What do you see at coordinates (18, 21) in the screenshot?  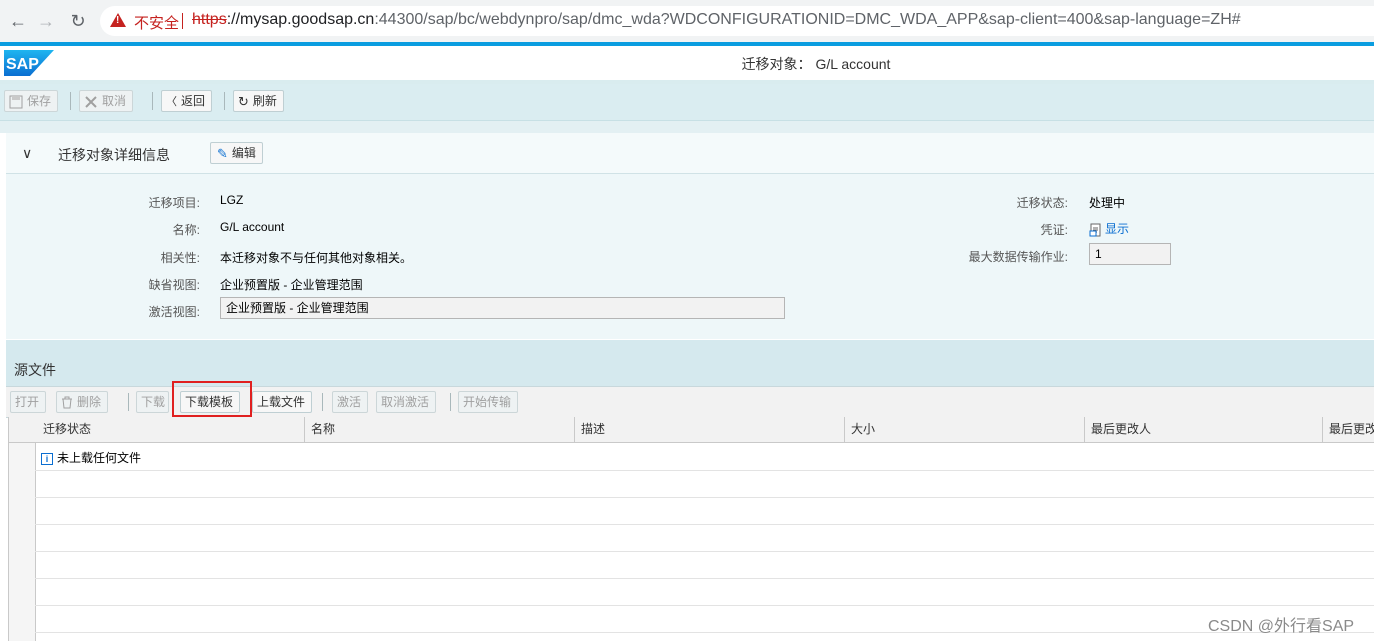 I see `back-arrow-icon: ←` at bounding box center [18, 21].